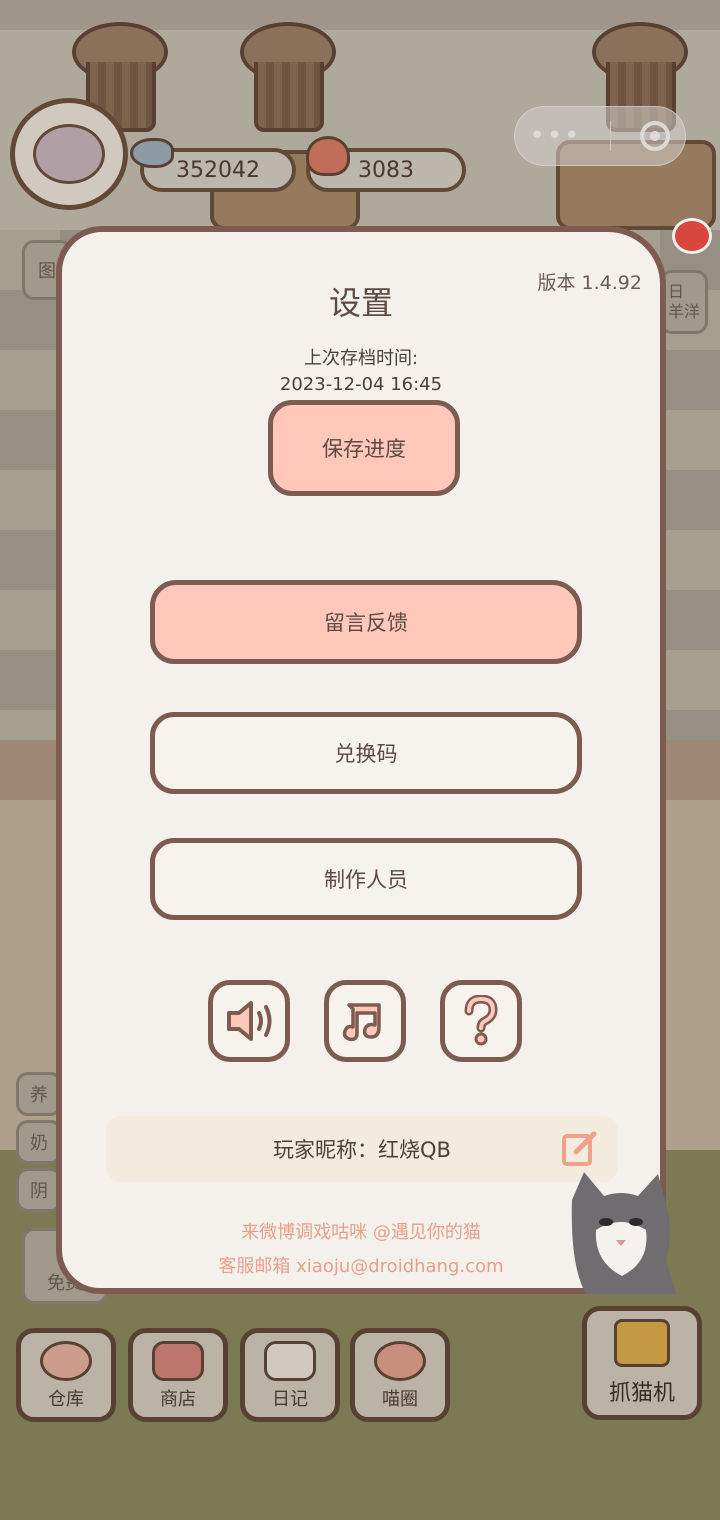 This screenshot has height=1520, width=720. What do you see at coordinates (361, 1022) in the screenshot?
I see `music-icon` at bounding box center [361, 1022].